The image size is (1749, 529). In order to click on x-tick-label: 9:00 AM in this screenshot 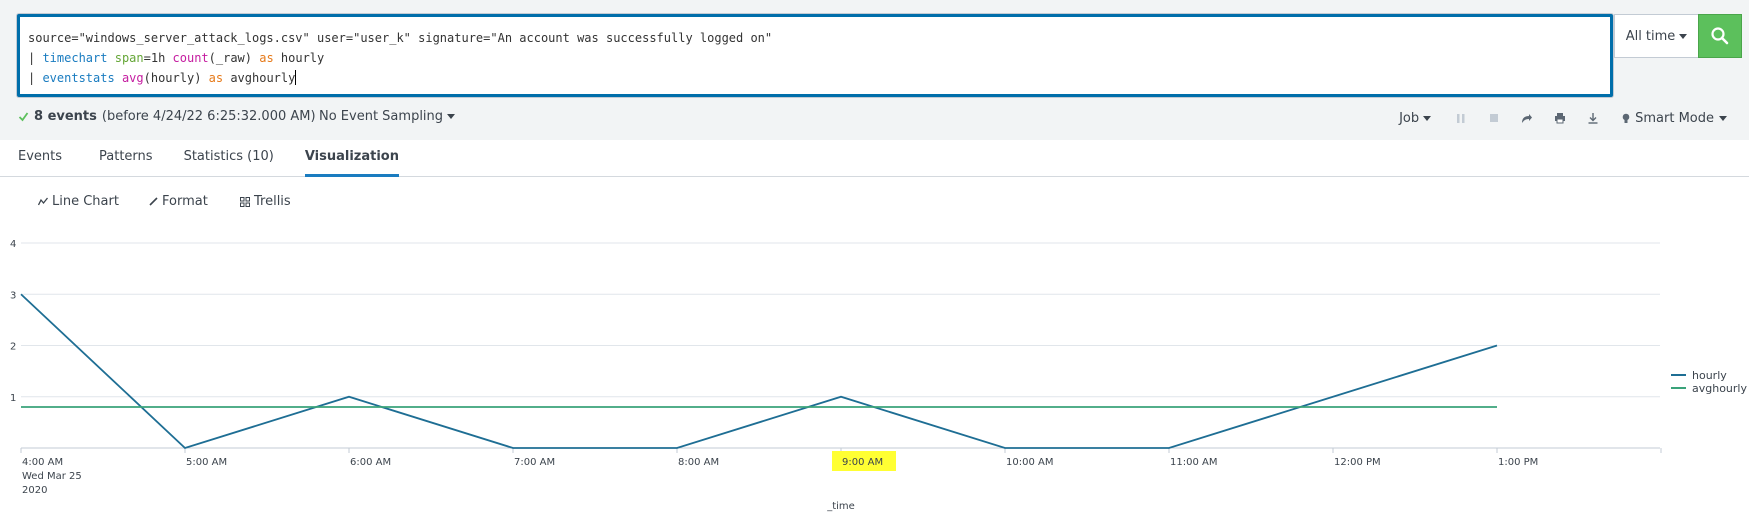, I will do `click(862, 462)`.